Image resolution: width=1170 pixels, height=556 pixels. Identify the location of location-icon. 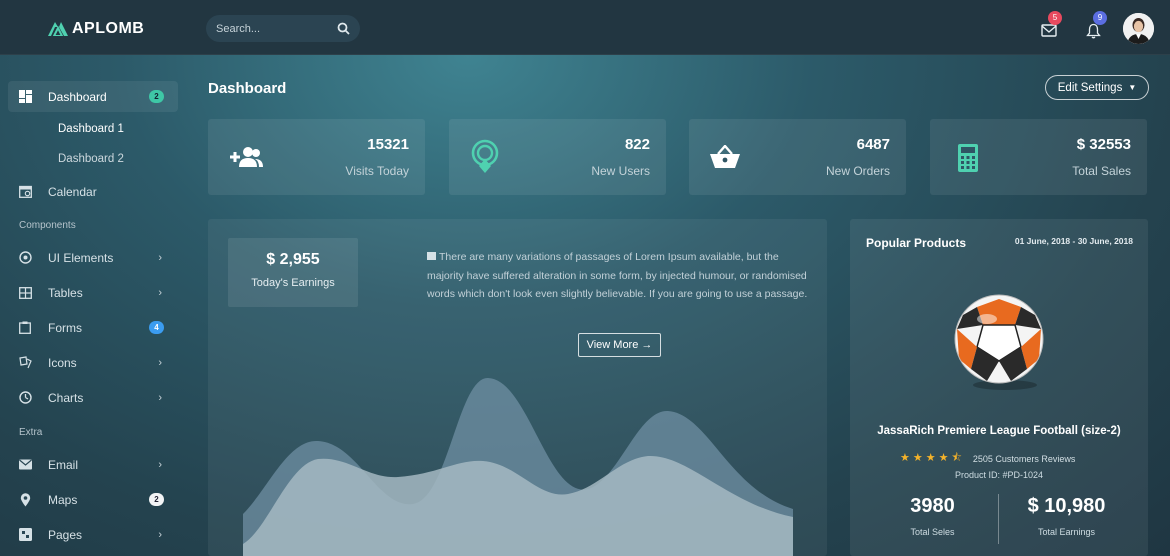
(485, 156).